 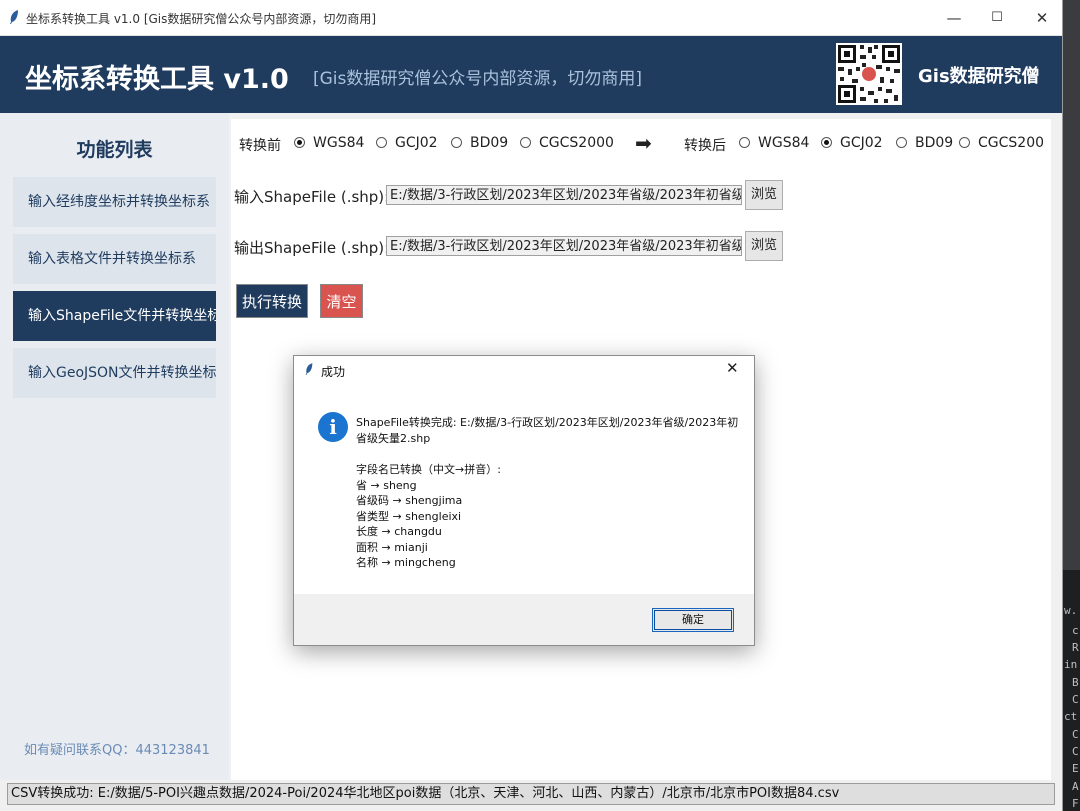 I want to click on sidebar-item-geojson: 输入GeoJSON文件并转换坐标系, so click(x=114, y=373).